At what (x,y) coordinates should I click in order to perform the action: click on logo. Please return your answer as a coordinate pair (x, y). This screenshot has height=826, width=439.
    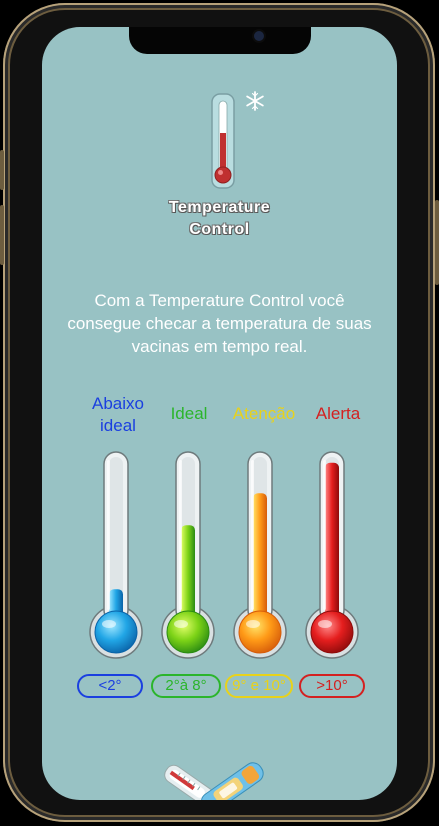
    Looking at the image, I should click on (237, 142).